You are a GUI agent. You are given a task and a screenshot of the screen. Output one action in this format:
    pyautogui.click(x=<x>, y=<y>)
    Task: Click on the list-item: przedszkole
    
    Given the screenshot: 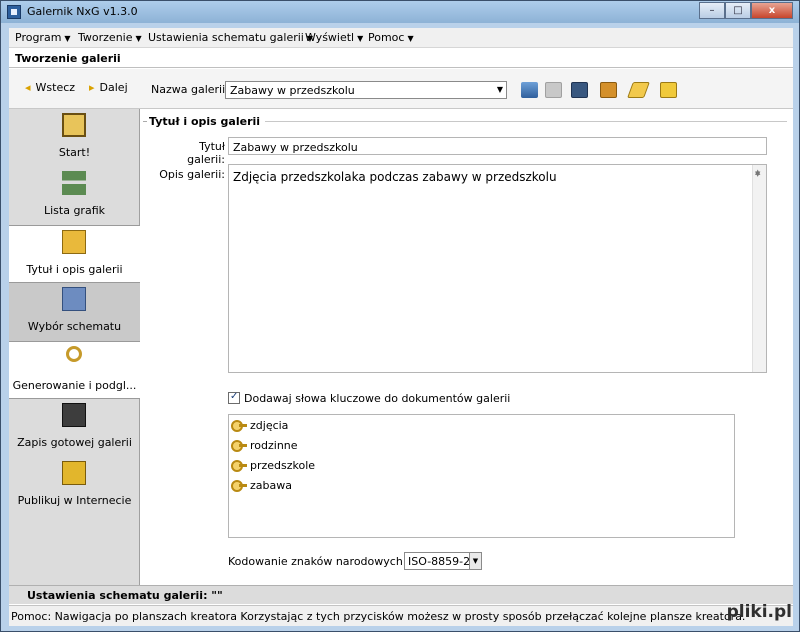 What is the action you would take?
    pyautogui.click(x=273, y=468)
    